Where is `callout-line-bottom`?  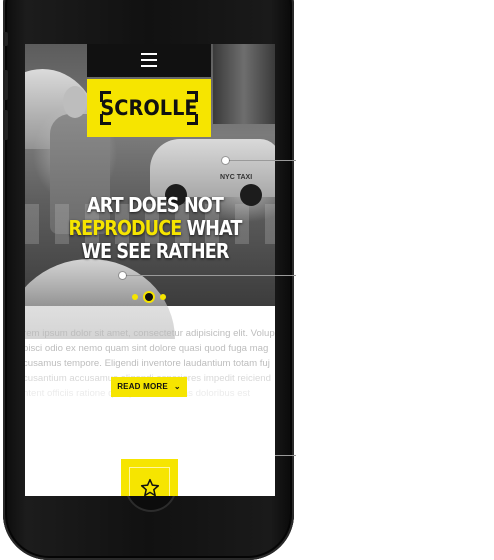 callout-line-bottom is located at coordinates (285, 455).